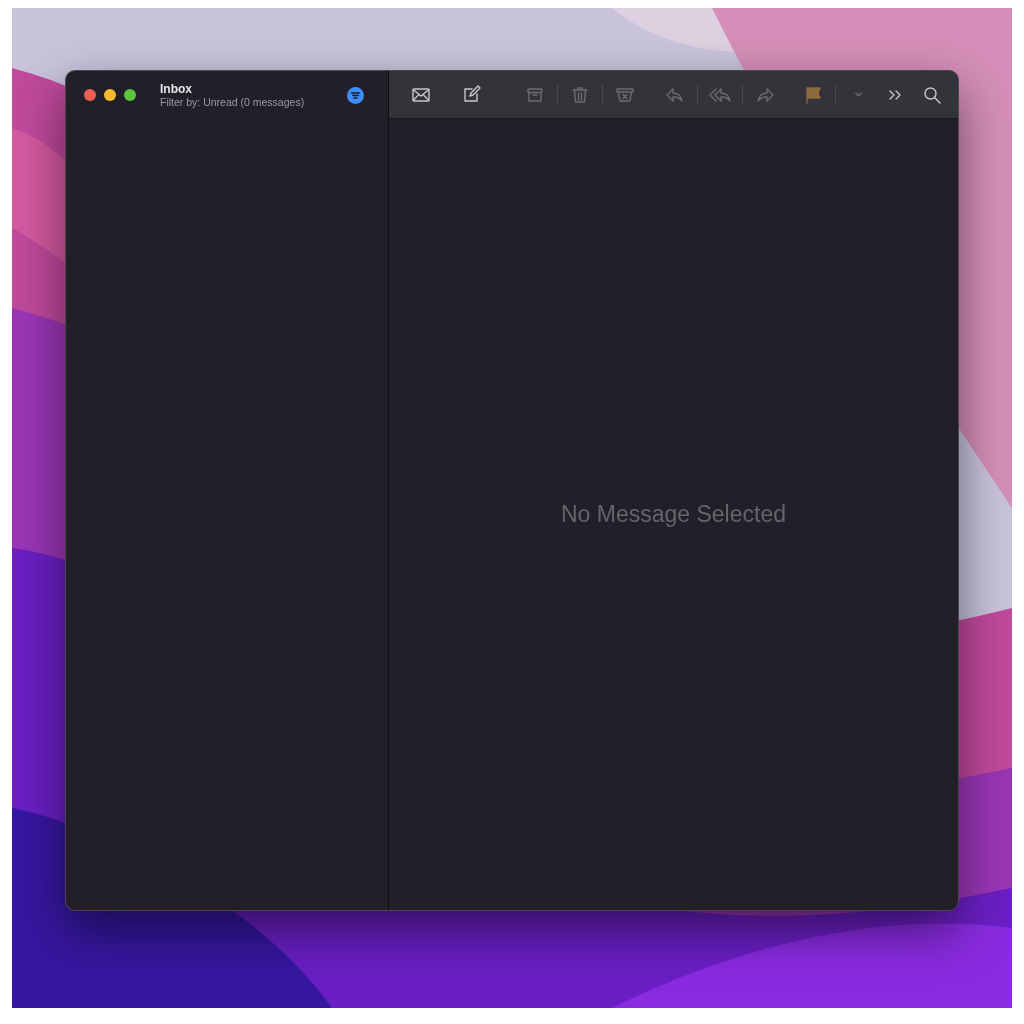 The width and height of the screenshot is (1024, 1024). I want to click on close-button, so click(90, 95).